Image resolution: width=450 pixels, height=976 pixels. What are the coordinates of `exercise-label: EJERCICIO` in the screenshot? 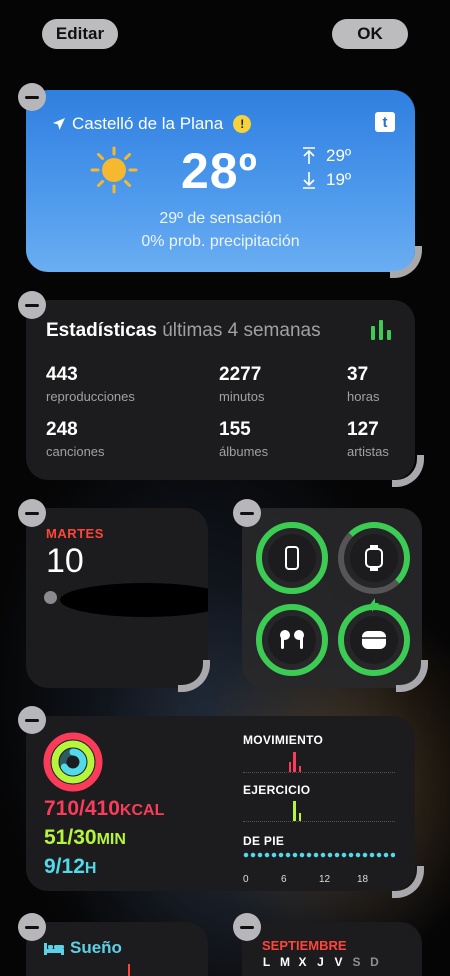 It's located at (277, 790).